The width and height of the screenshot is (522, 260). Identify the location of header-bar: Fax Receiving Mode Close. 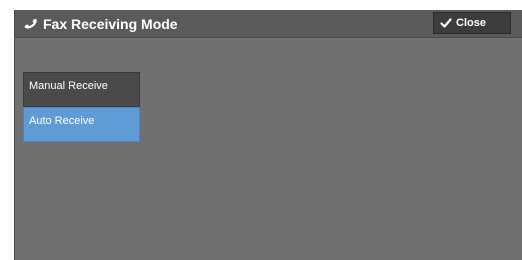
(268, 24).